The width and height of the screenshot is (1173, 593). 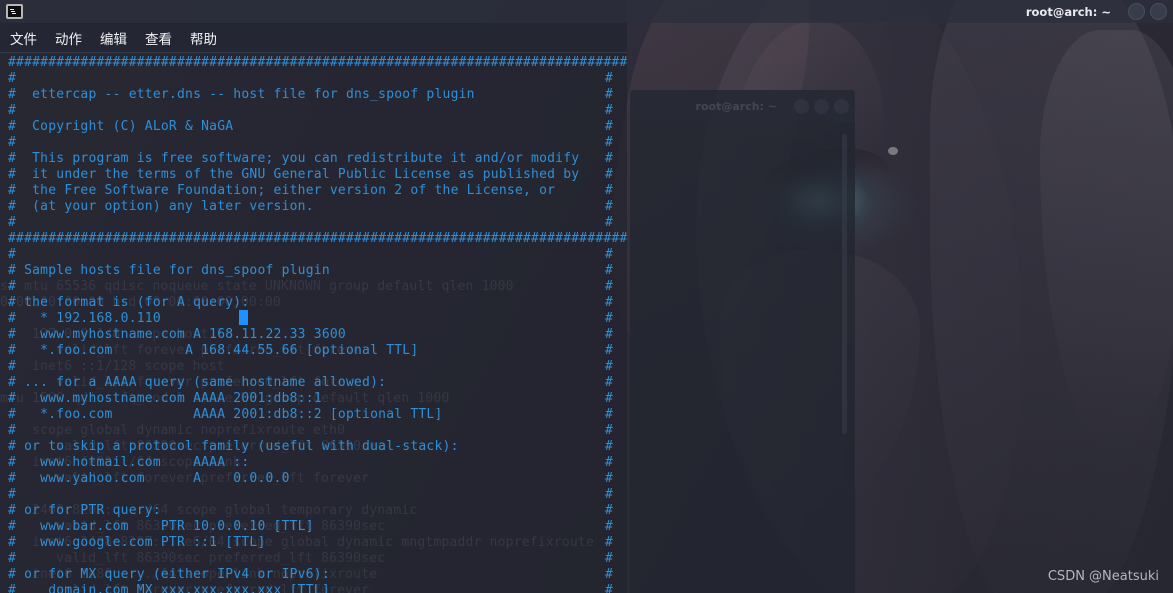 What do you see at coordinates (14, 11) in the screenshot?
I see `terminal-icon` at bounding box center [14, 11].